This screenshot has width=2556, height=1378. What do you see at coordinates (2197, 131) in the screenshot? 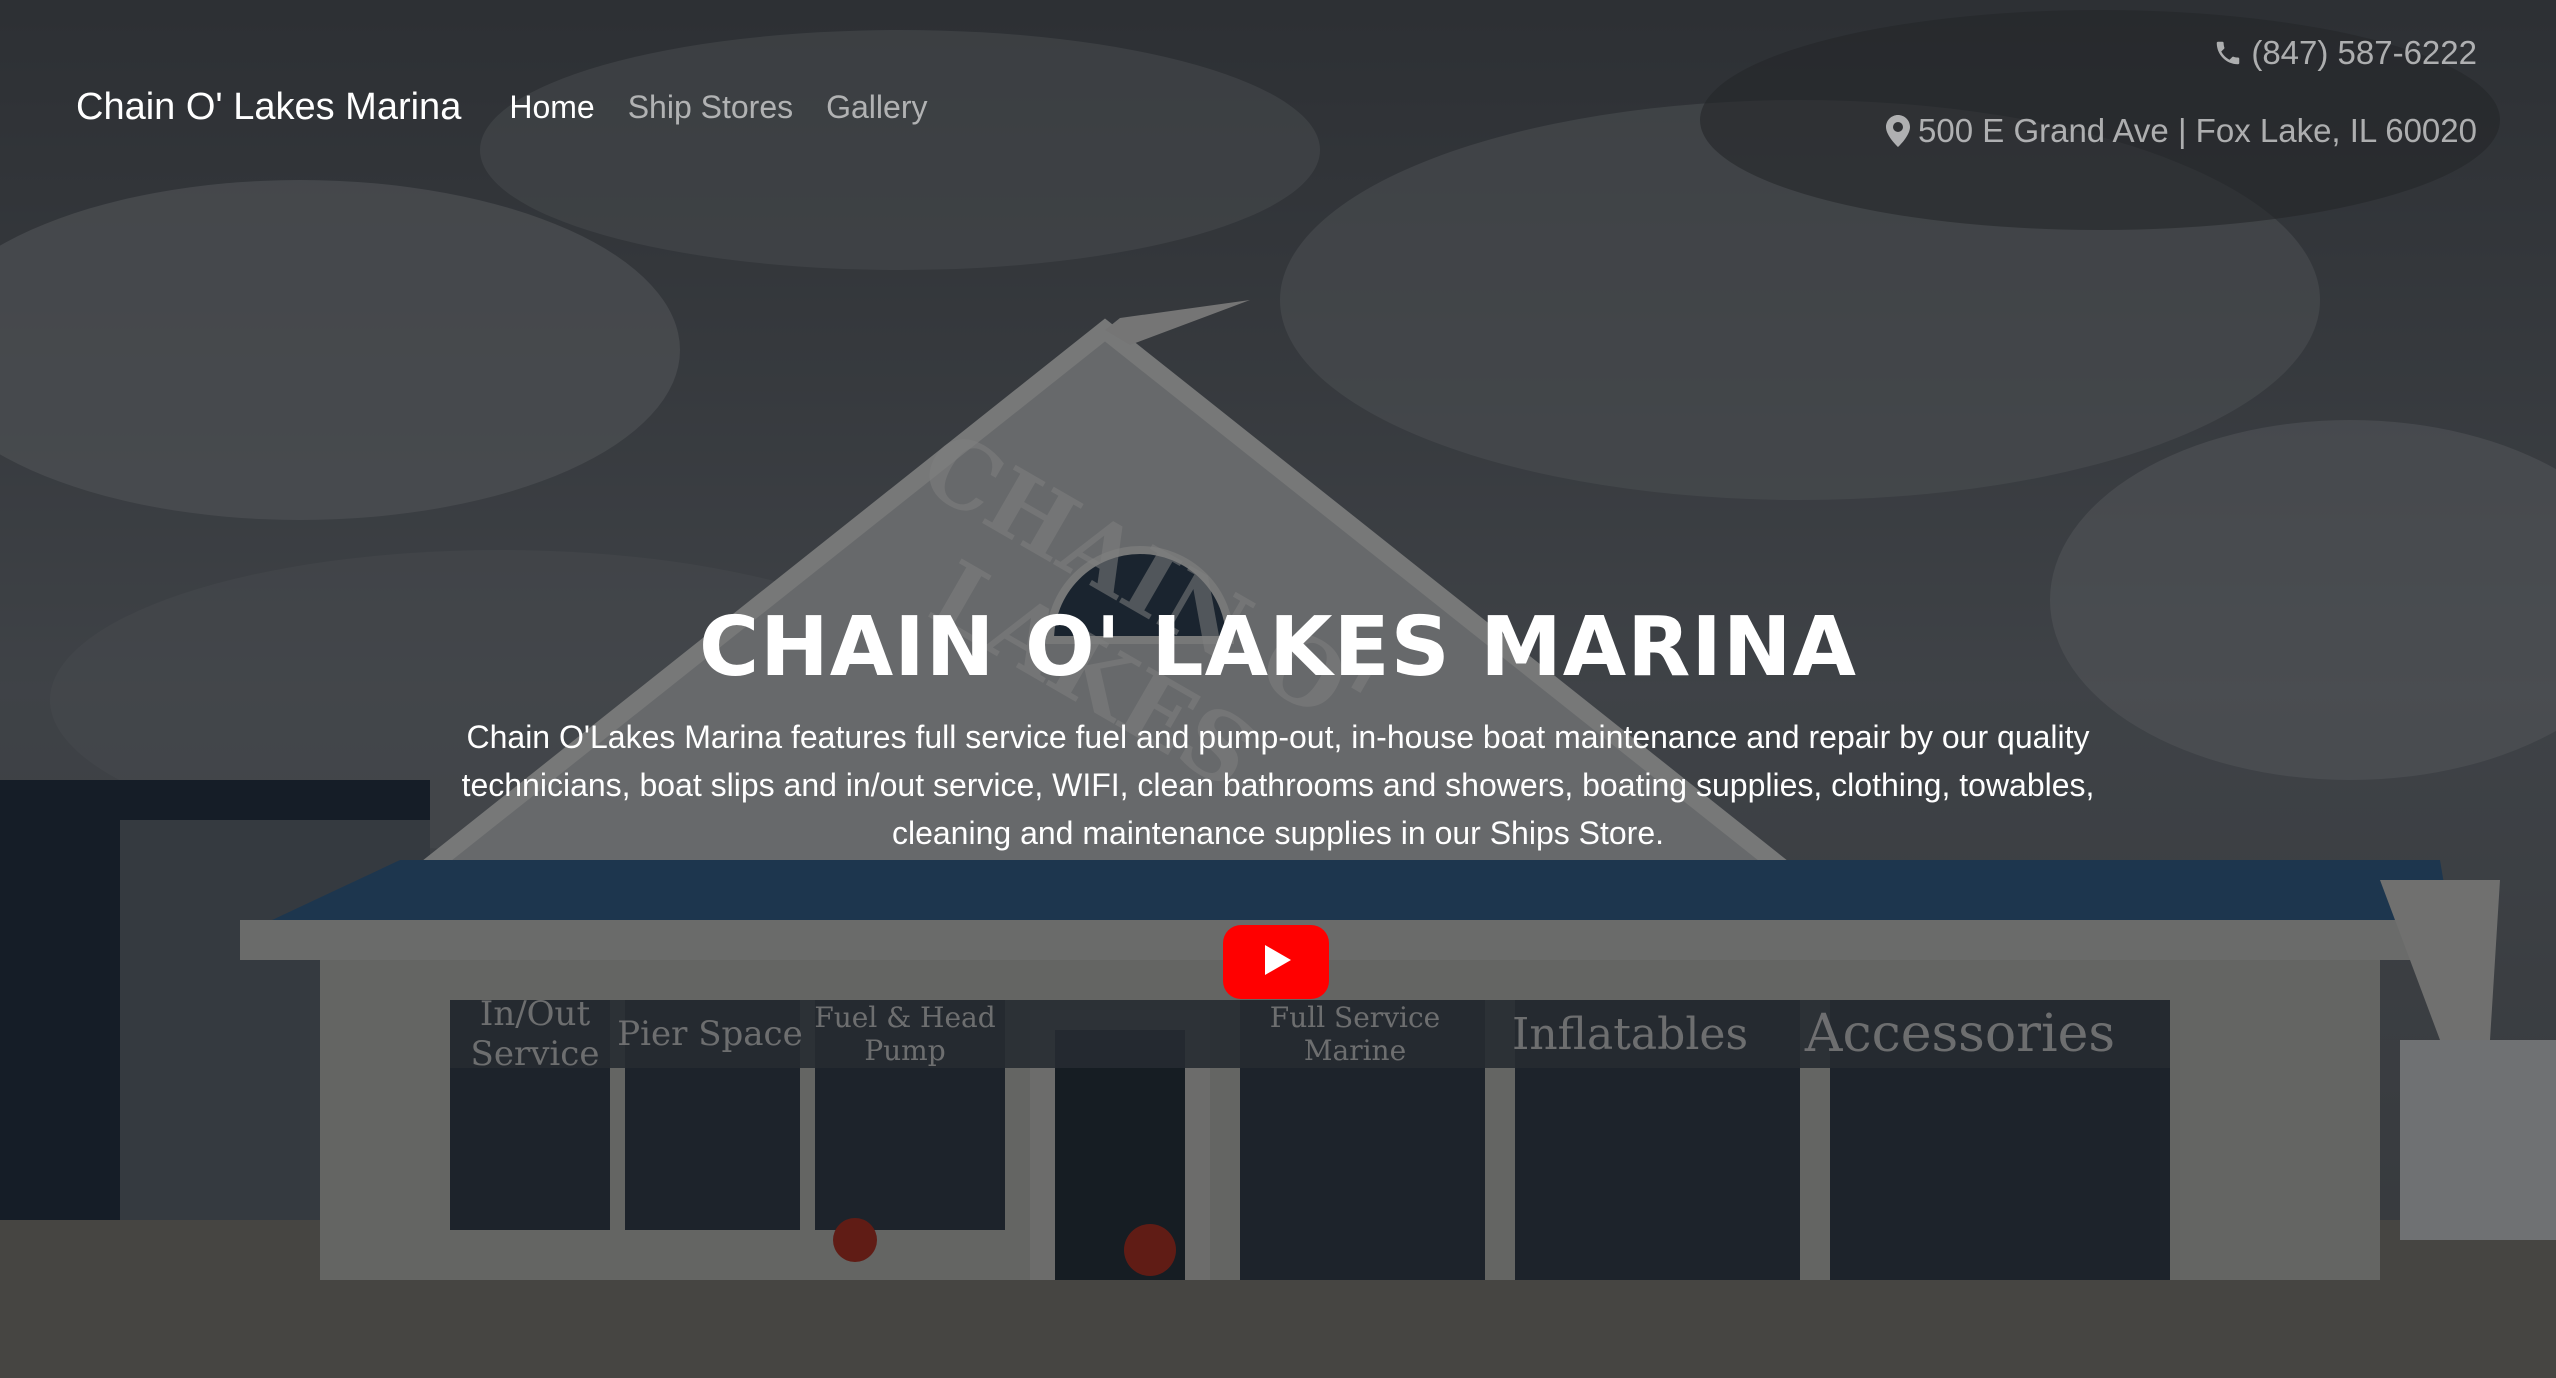
I see `address-link: 500 E Grand Ave | Fox Lake, IL 60020` at bounding box center [2197, 131].